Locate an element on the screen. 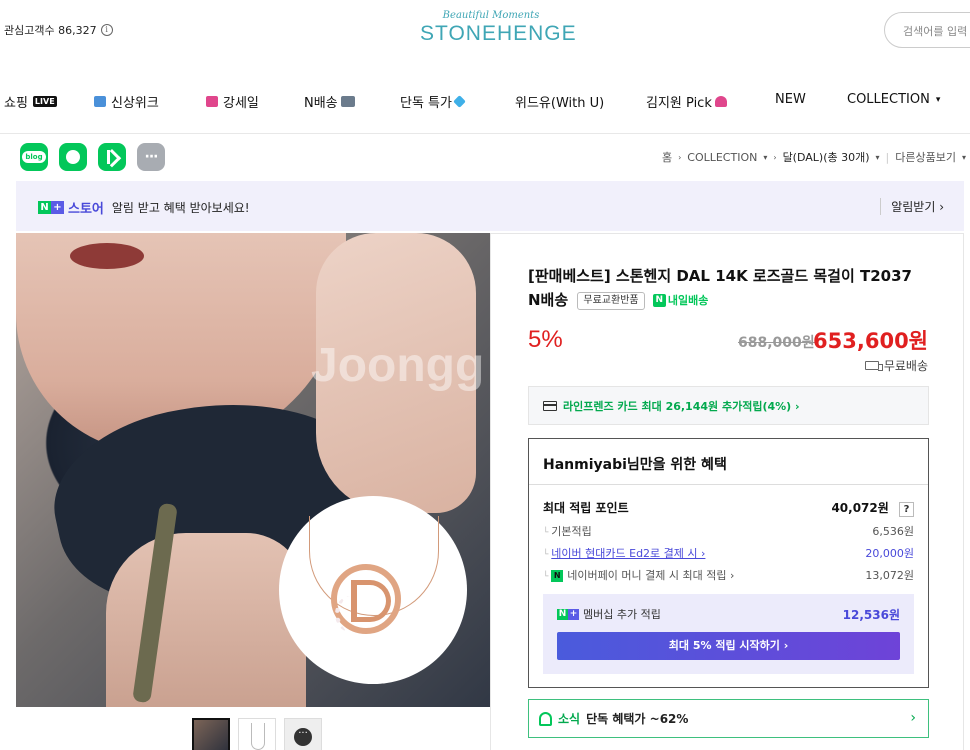  tomorrow-delivery-tag: N 내일배송 is located at coordinates (680, 301).